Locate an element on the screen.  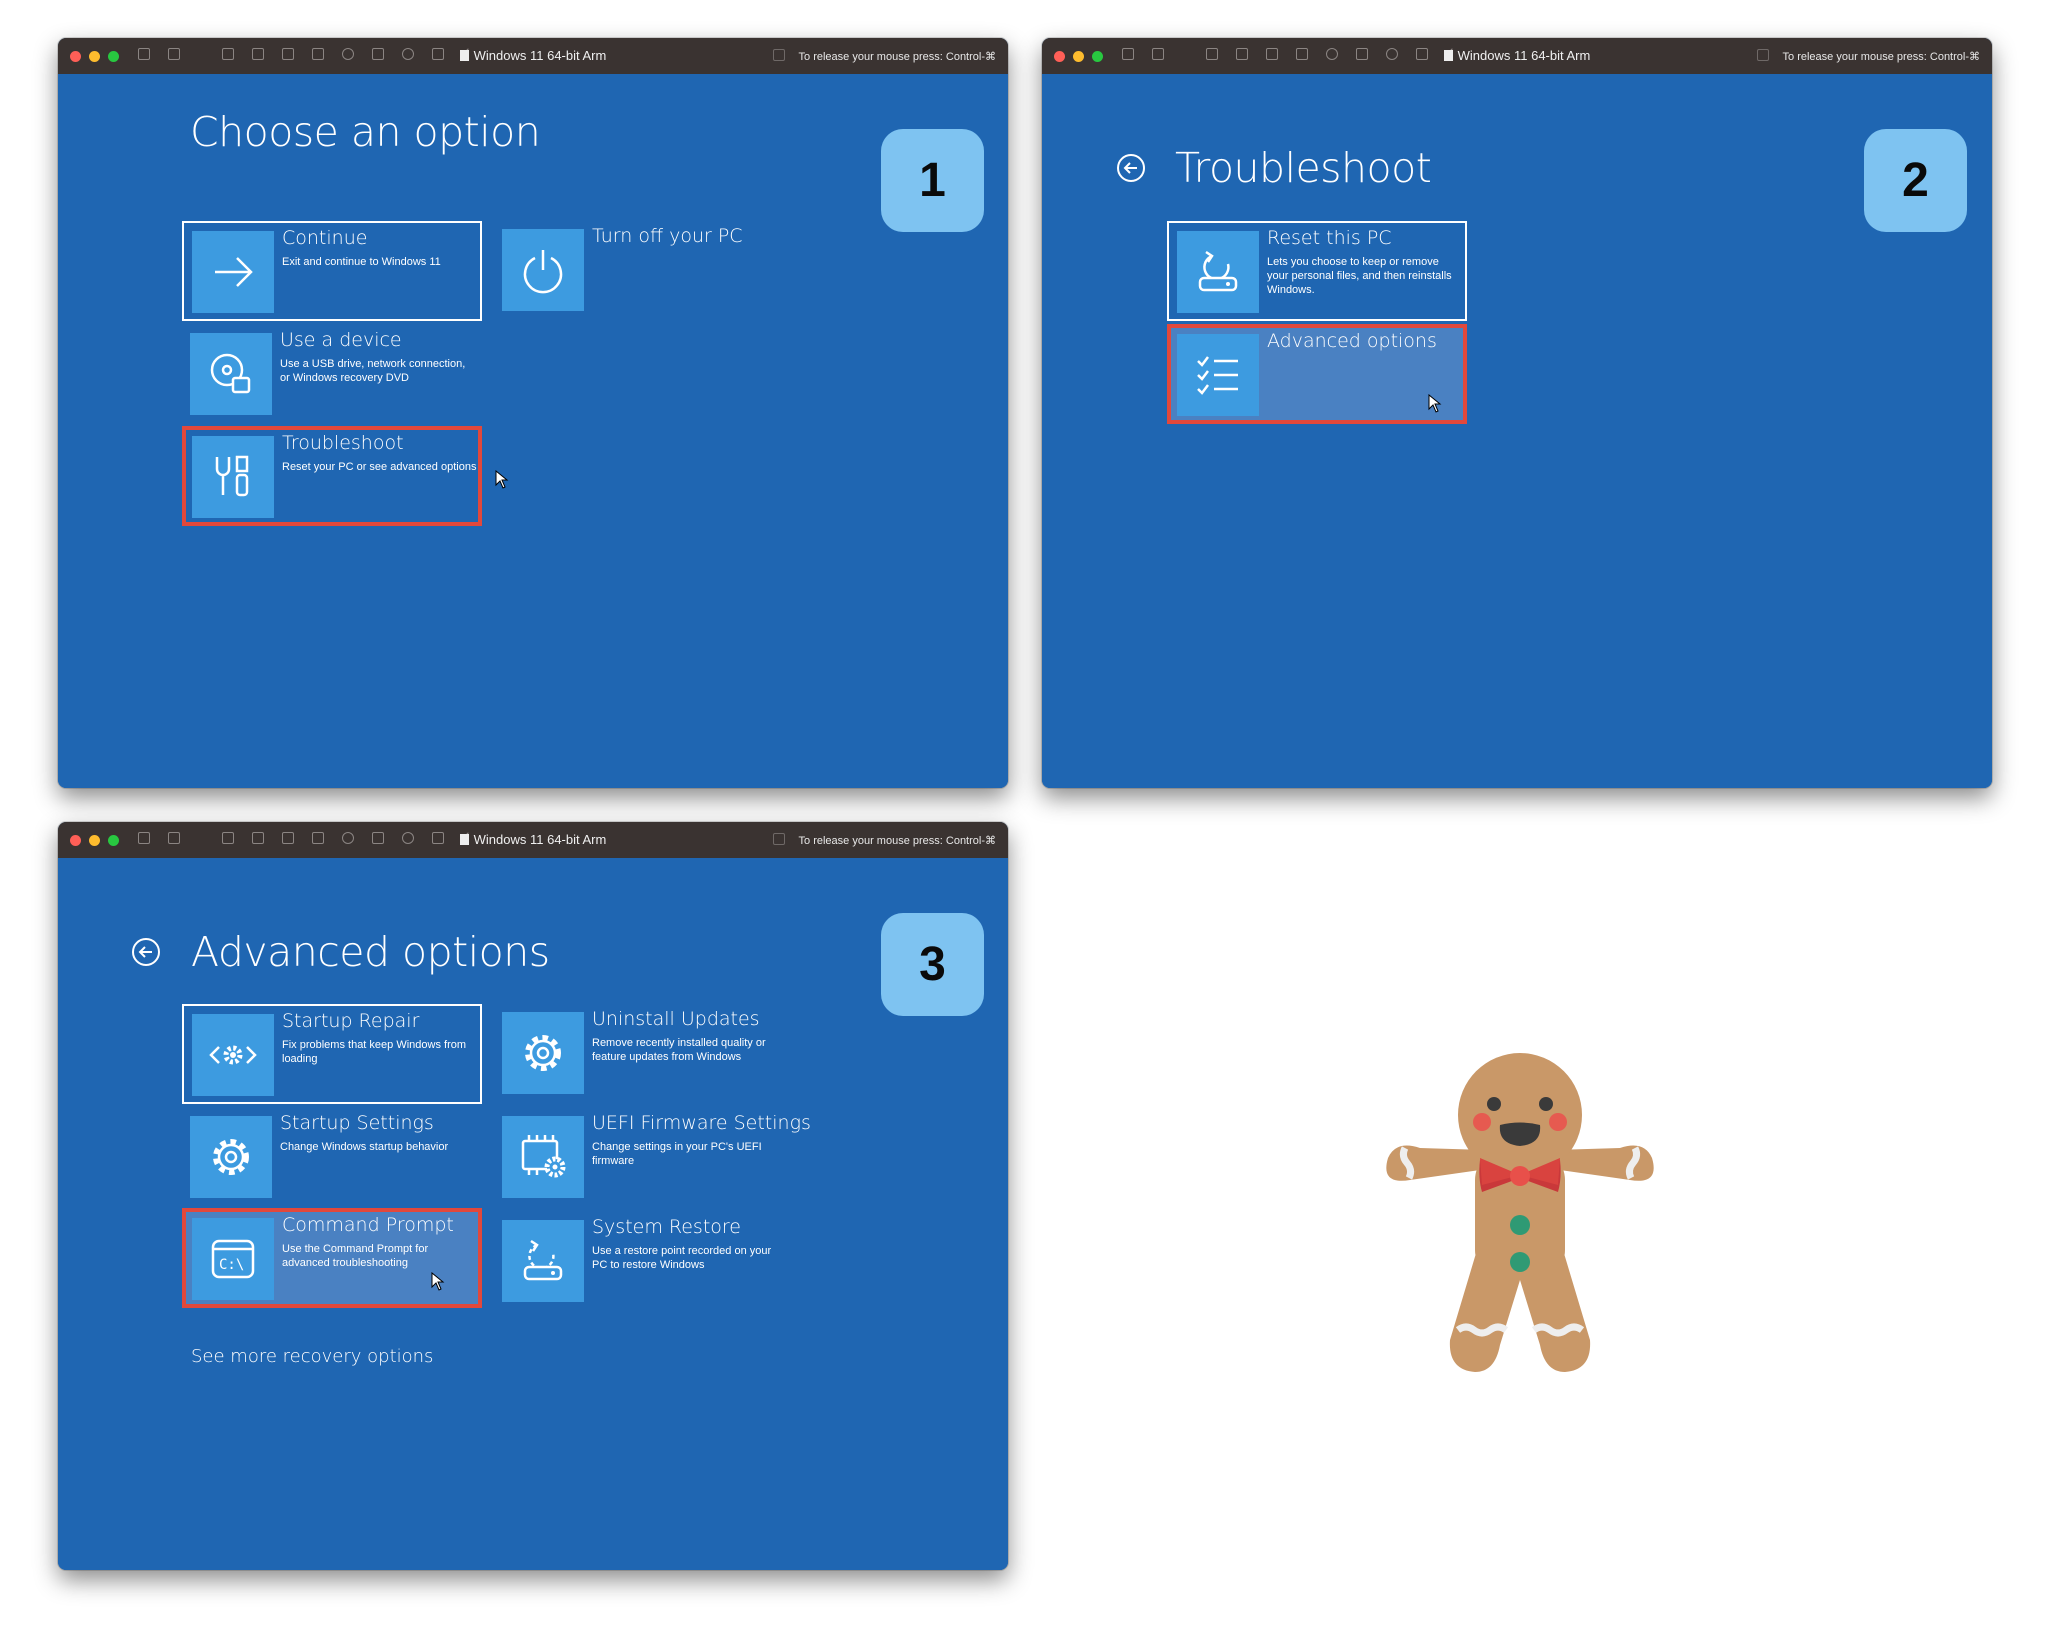
tile-title: Continue is located at coordinates (325, 238).